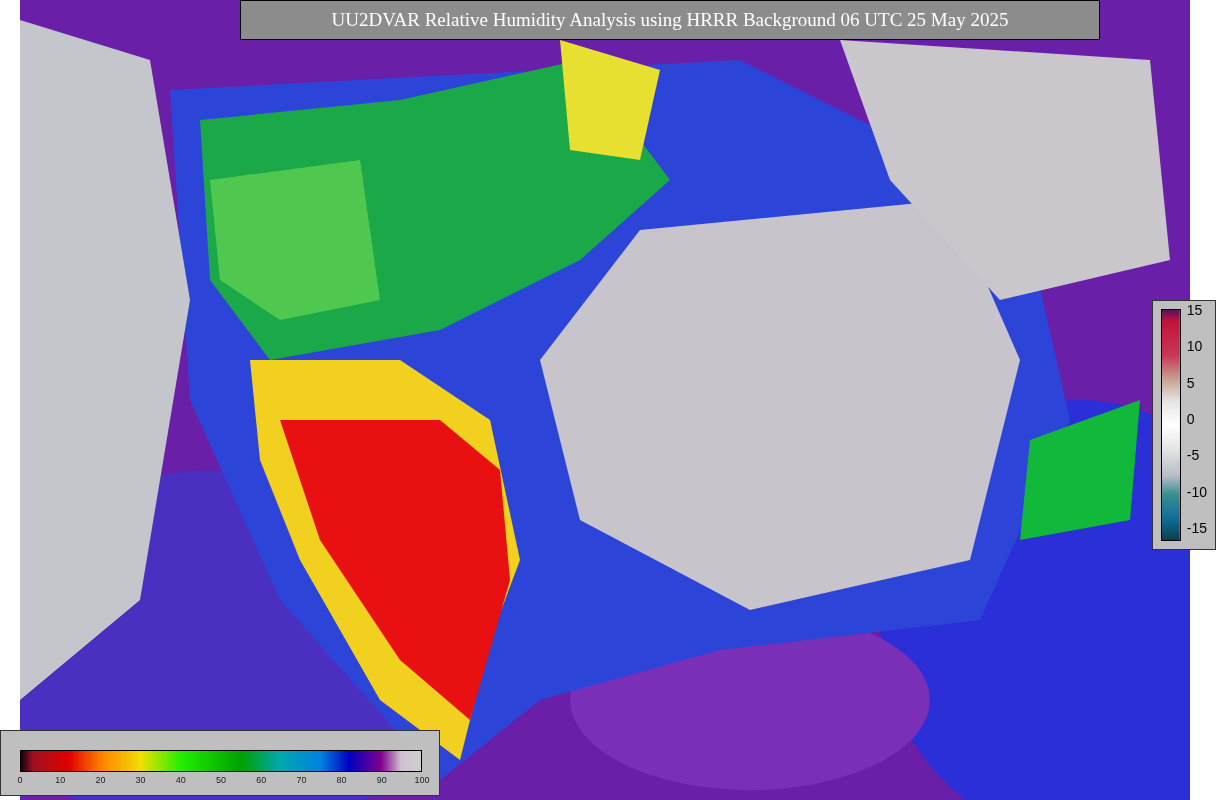 This screenshot has width=1216, height=800. What do you see at coordinates (1196, 527) in the screenshot?
I see `tick-label: -15` at bounding box center [1196, 527].